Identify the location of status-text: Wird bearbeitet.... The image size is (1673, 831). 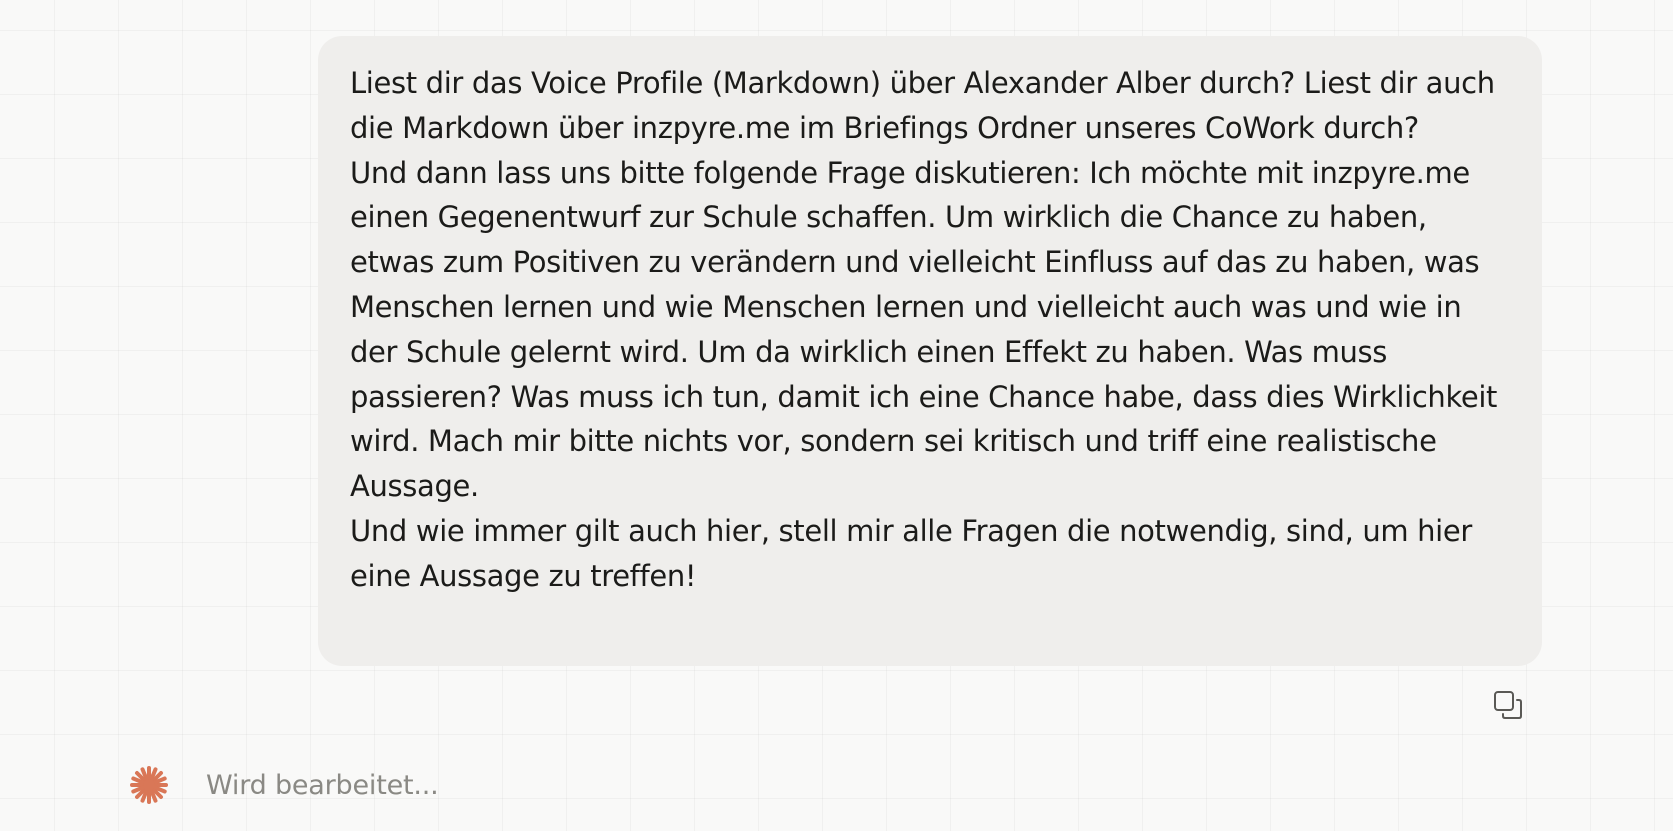
(322, 785).